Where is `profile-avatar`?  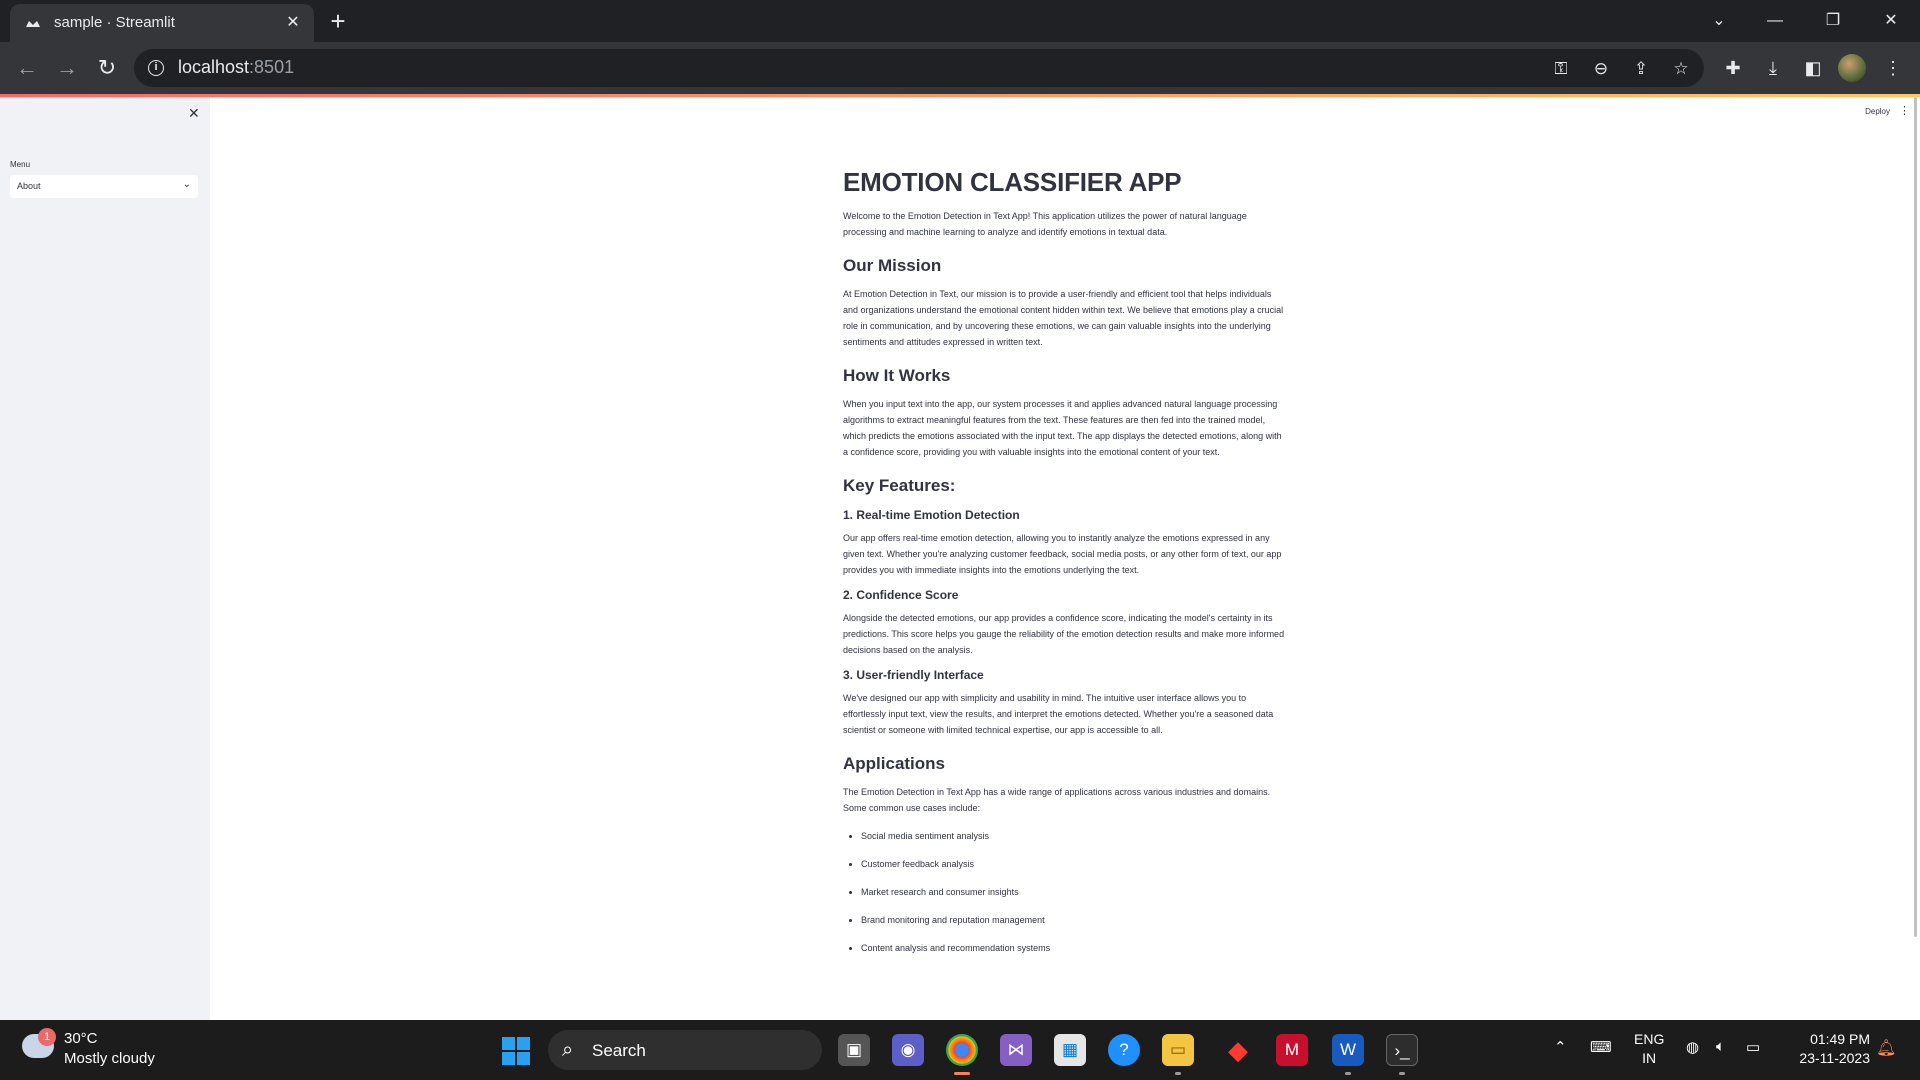 profile-avatar is located at coordinates (1852, 68).